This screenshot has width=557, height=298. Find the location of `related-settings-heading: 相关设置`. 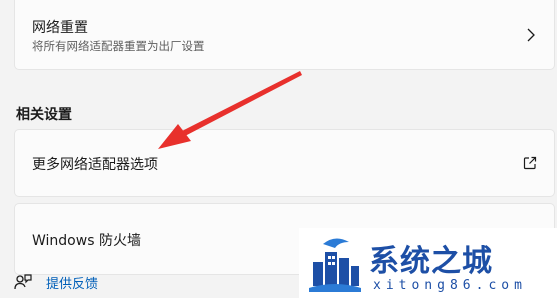

related-settings-heading: 相关设置 is located at coordinates (44, 115).